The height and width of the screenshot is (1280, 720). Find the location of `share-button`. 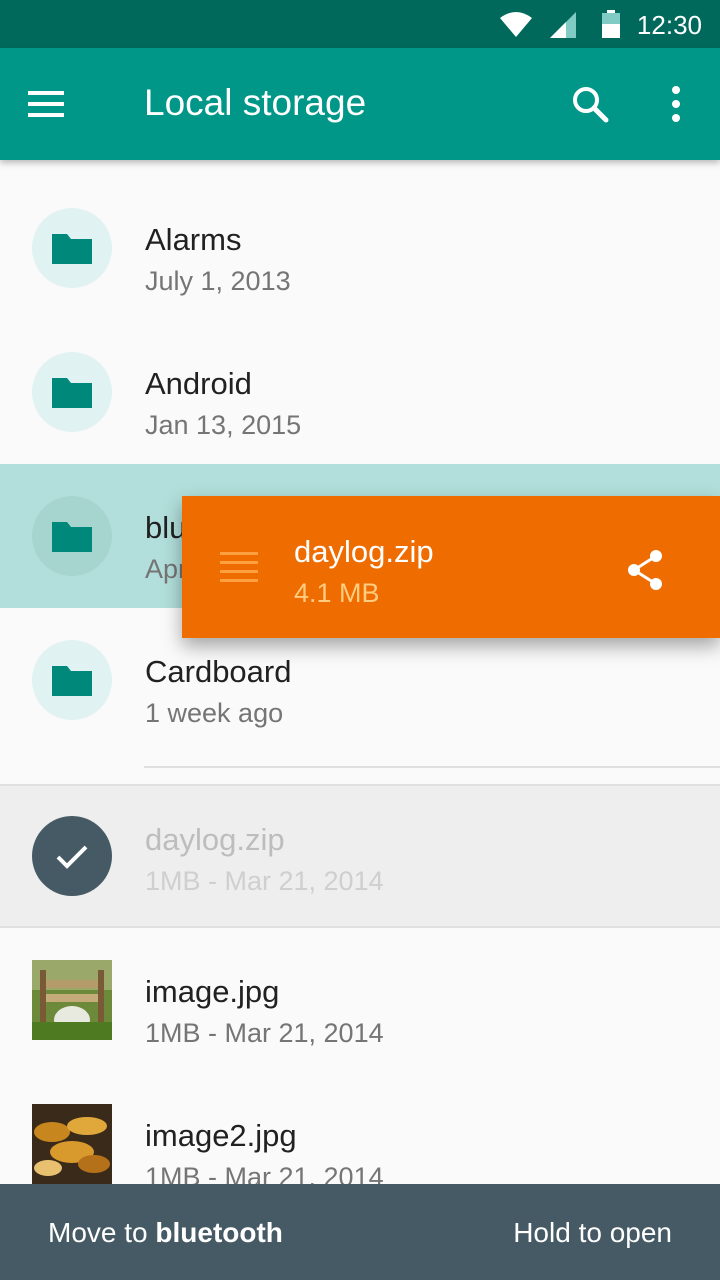

share-button is located at coordinates (646, 570).